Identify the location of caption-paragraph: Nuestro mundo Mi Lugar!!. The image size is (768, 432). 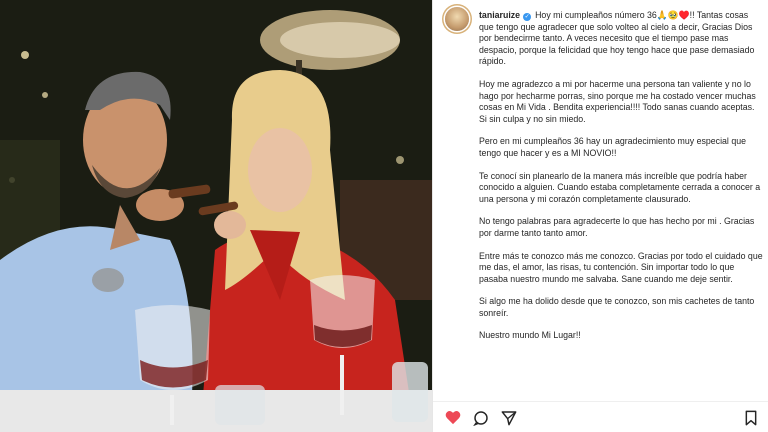
(530, 335).